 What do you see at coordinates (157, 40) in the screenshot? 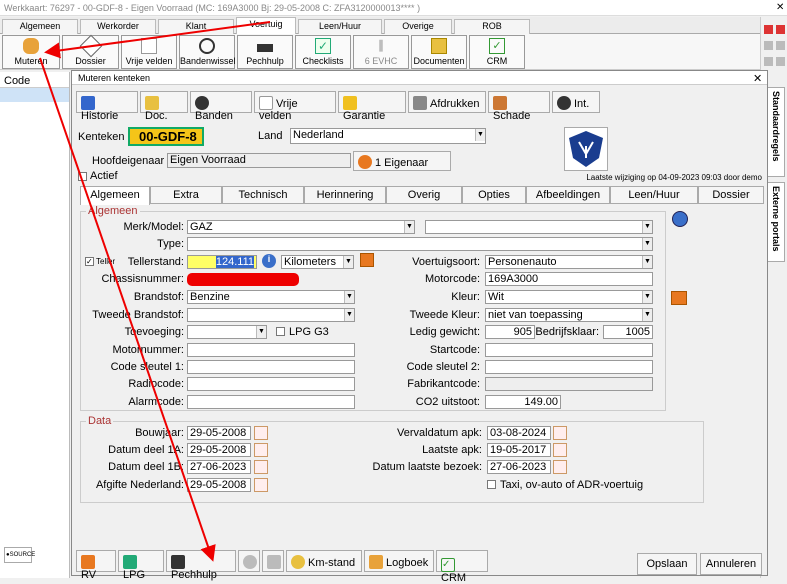
I see `arrow-to-muteren` at bounding box center [157, 40].